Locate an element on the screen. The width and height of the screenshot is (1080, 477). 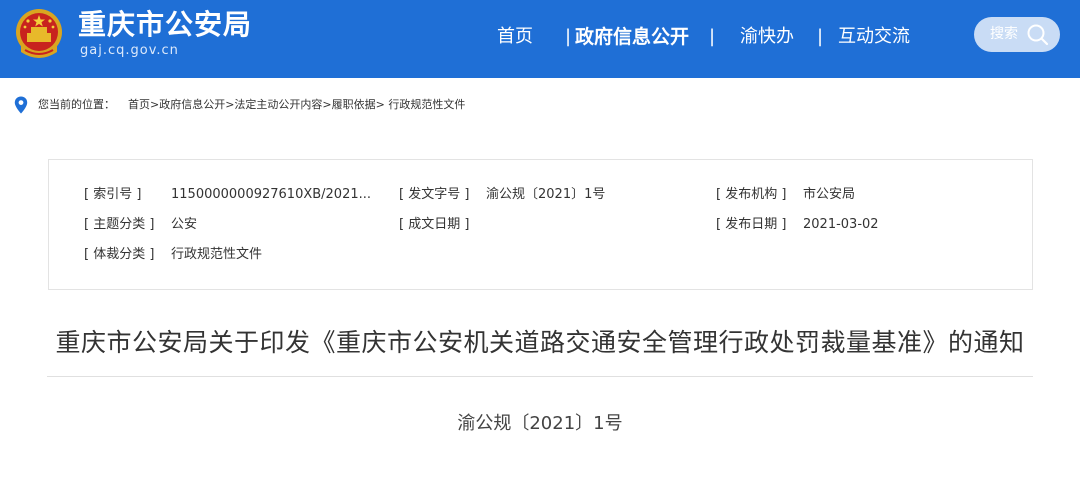
meta-key: [ 发布机构 ] is located at coordinates (751, 194).